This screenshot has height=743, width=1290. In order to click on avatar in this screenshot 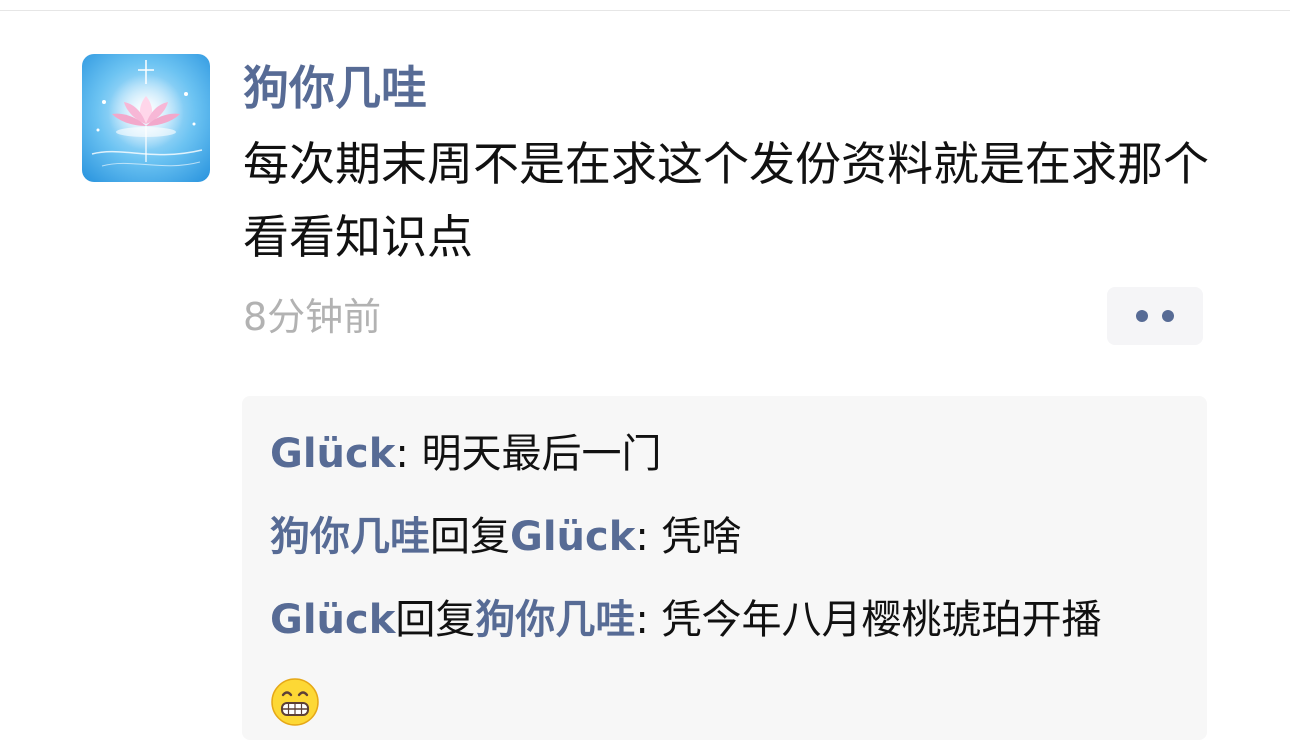, I will do `click(146, 118)`.